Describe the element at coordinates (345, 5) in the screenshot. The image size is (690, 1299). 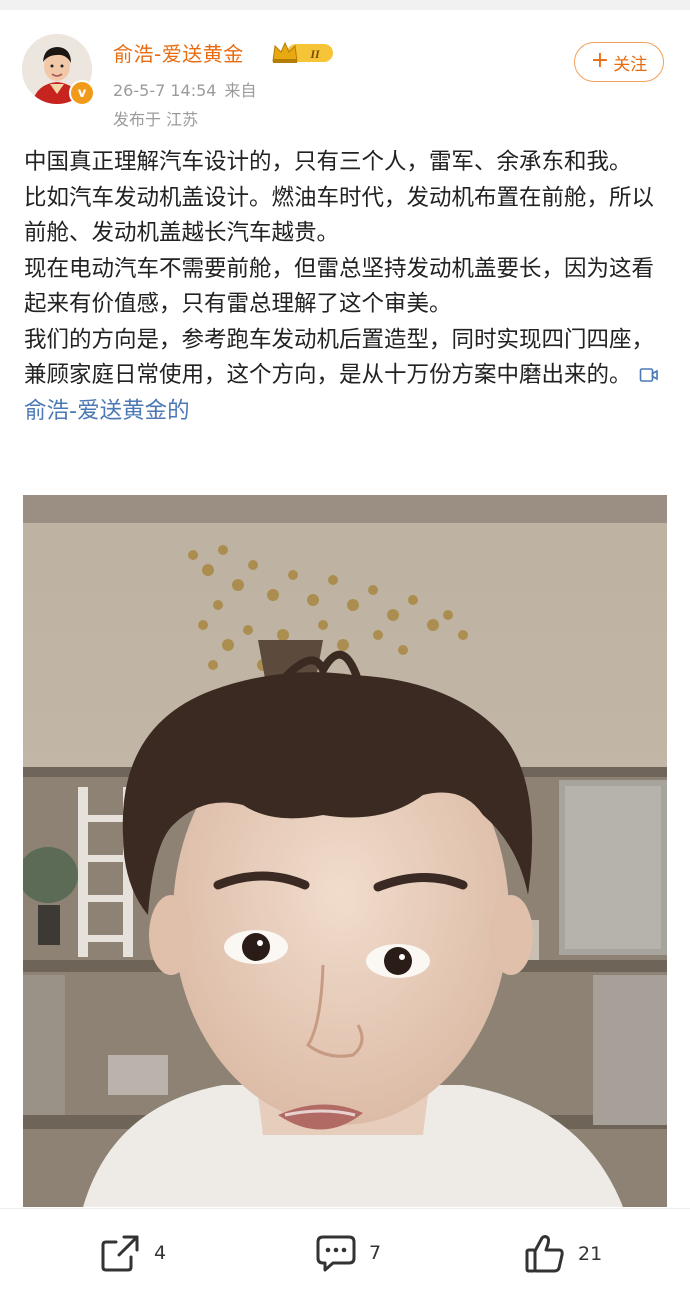
I see `top-divider` at that location.